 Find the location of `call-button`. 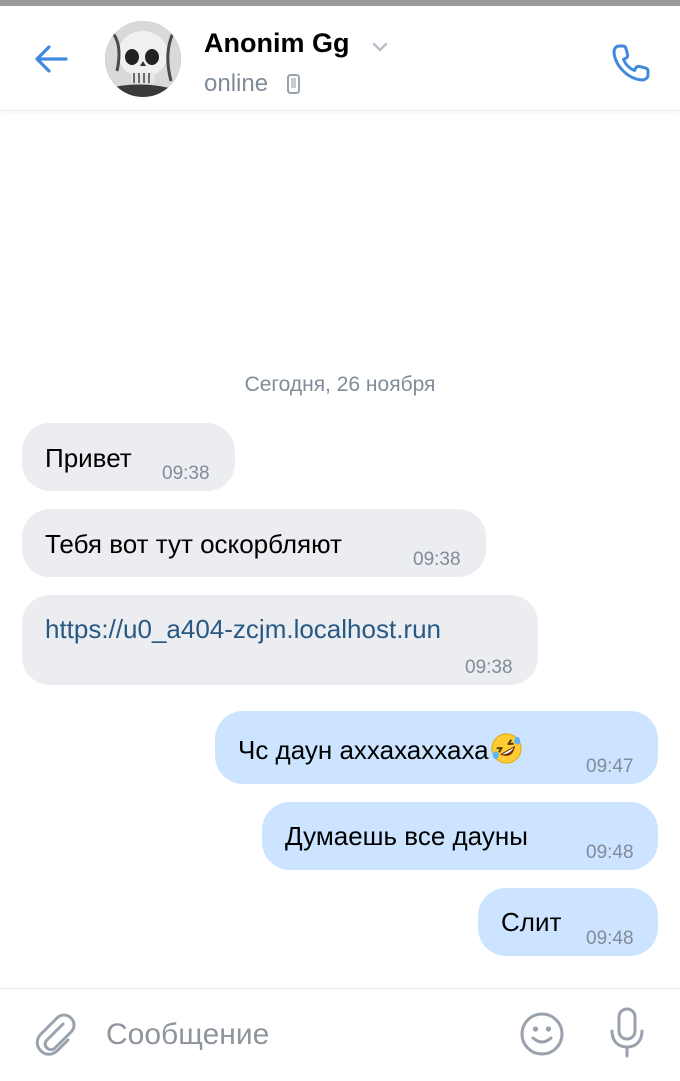

call-button is located at coordinates (631, 63).